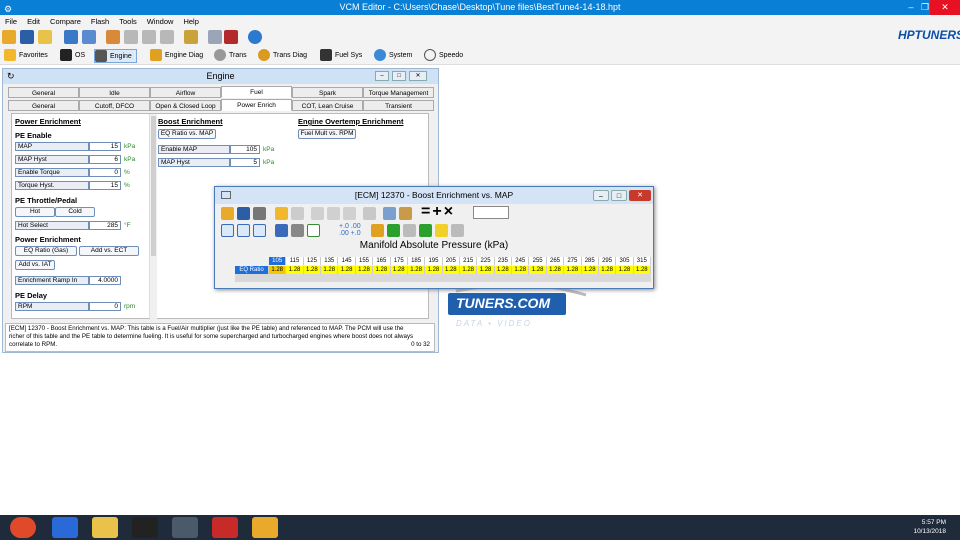 The width and height of the screenshot is (960, 540). Describe the element at coordinates (409, 230) in the screenshot. I see `interpolate-icon` at that location.